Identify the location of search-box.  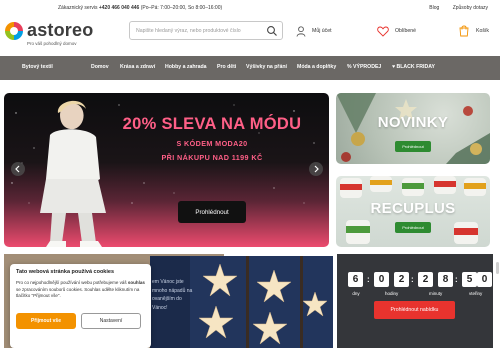
(206, 30).